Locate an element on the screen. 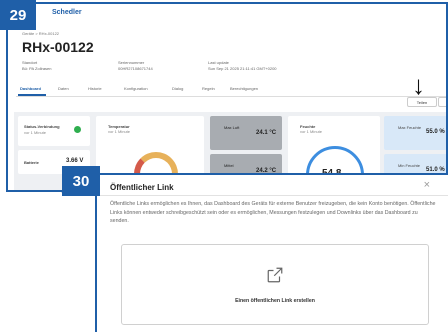  tab-regeln: Regeln is located at coordinates (208, 88).